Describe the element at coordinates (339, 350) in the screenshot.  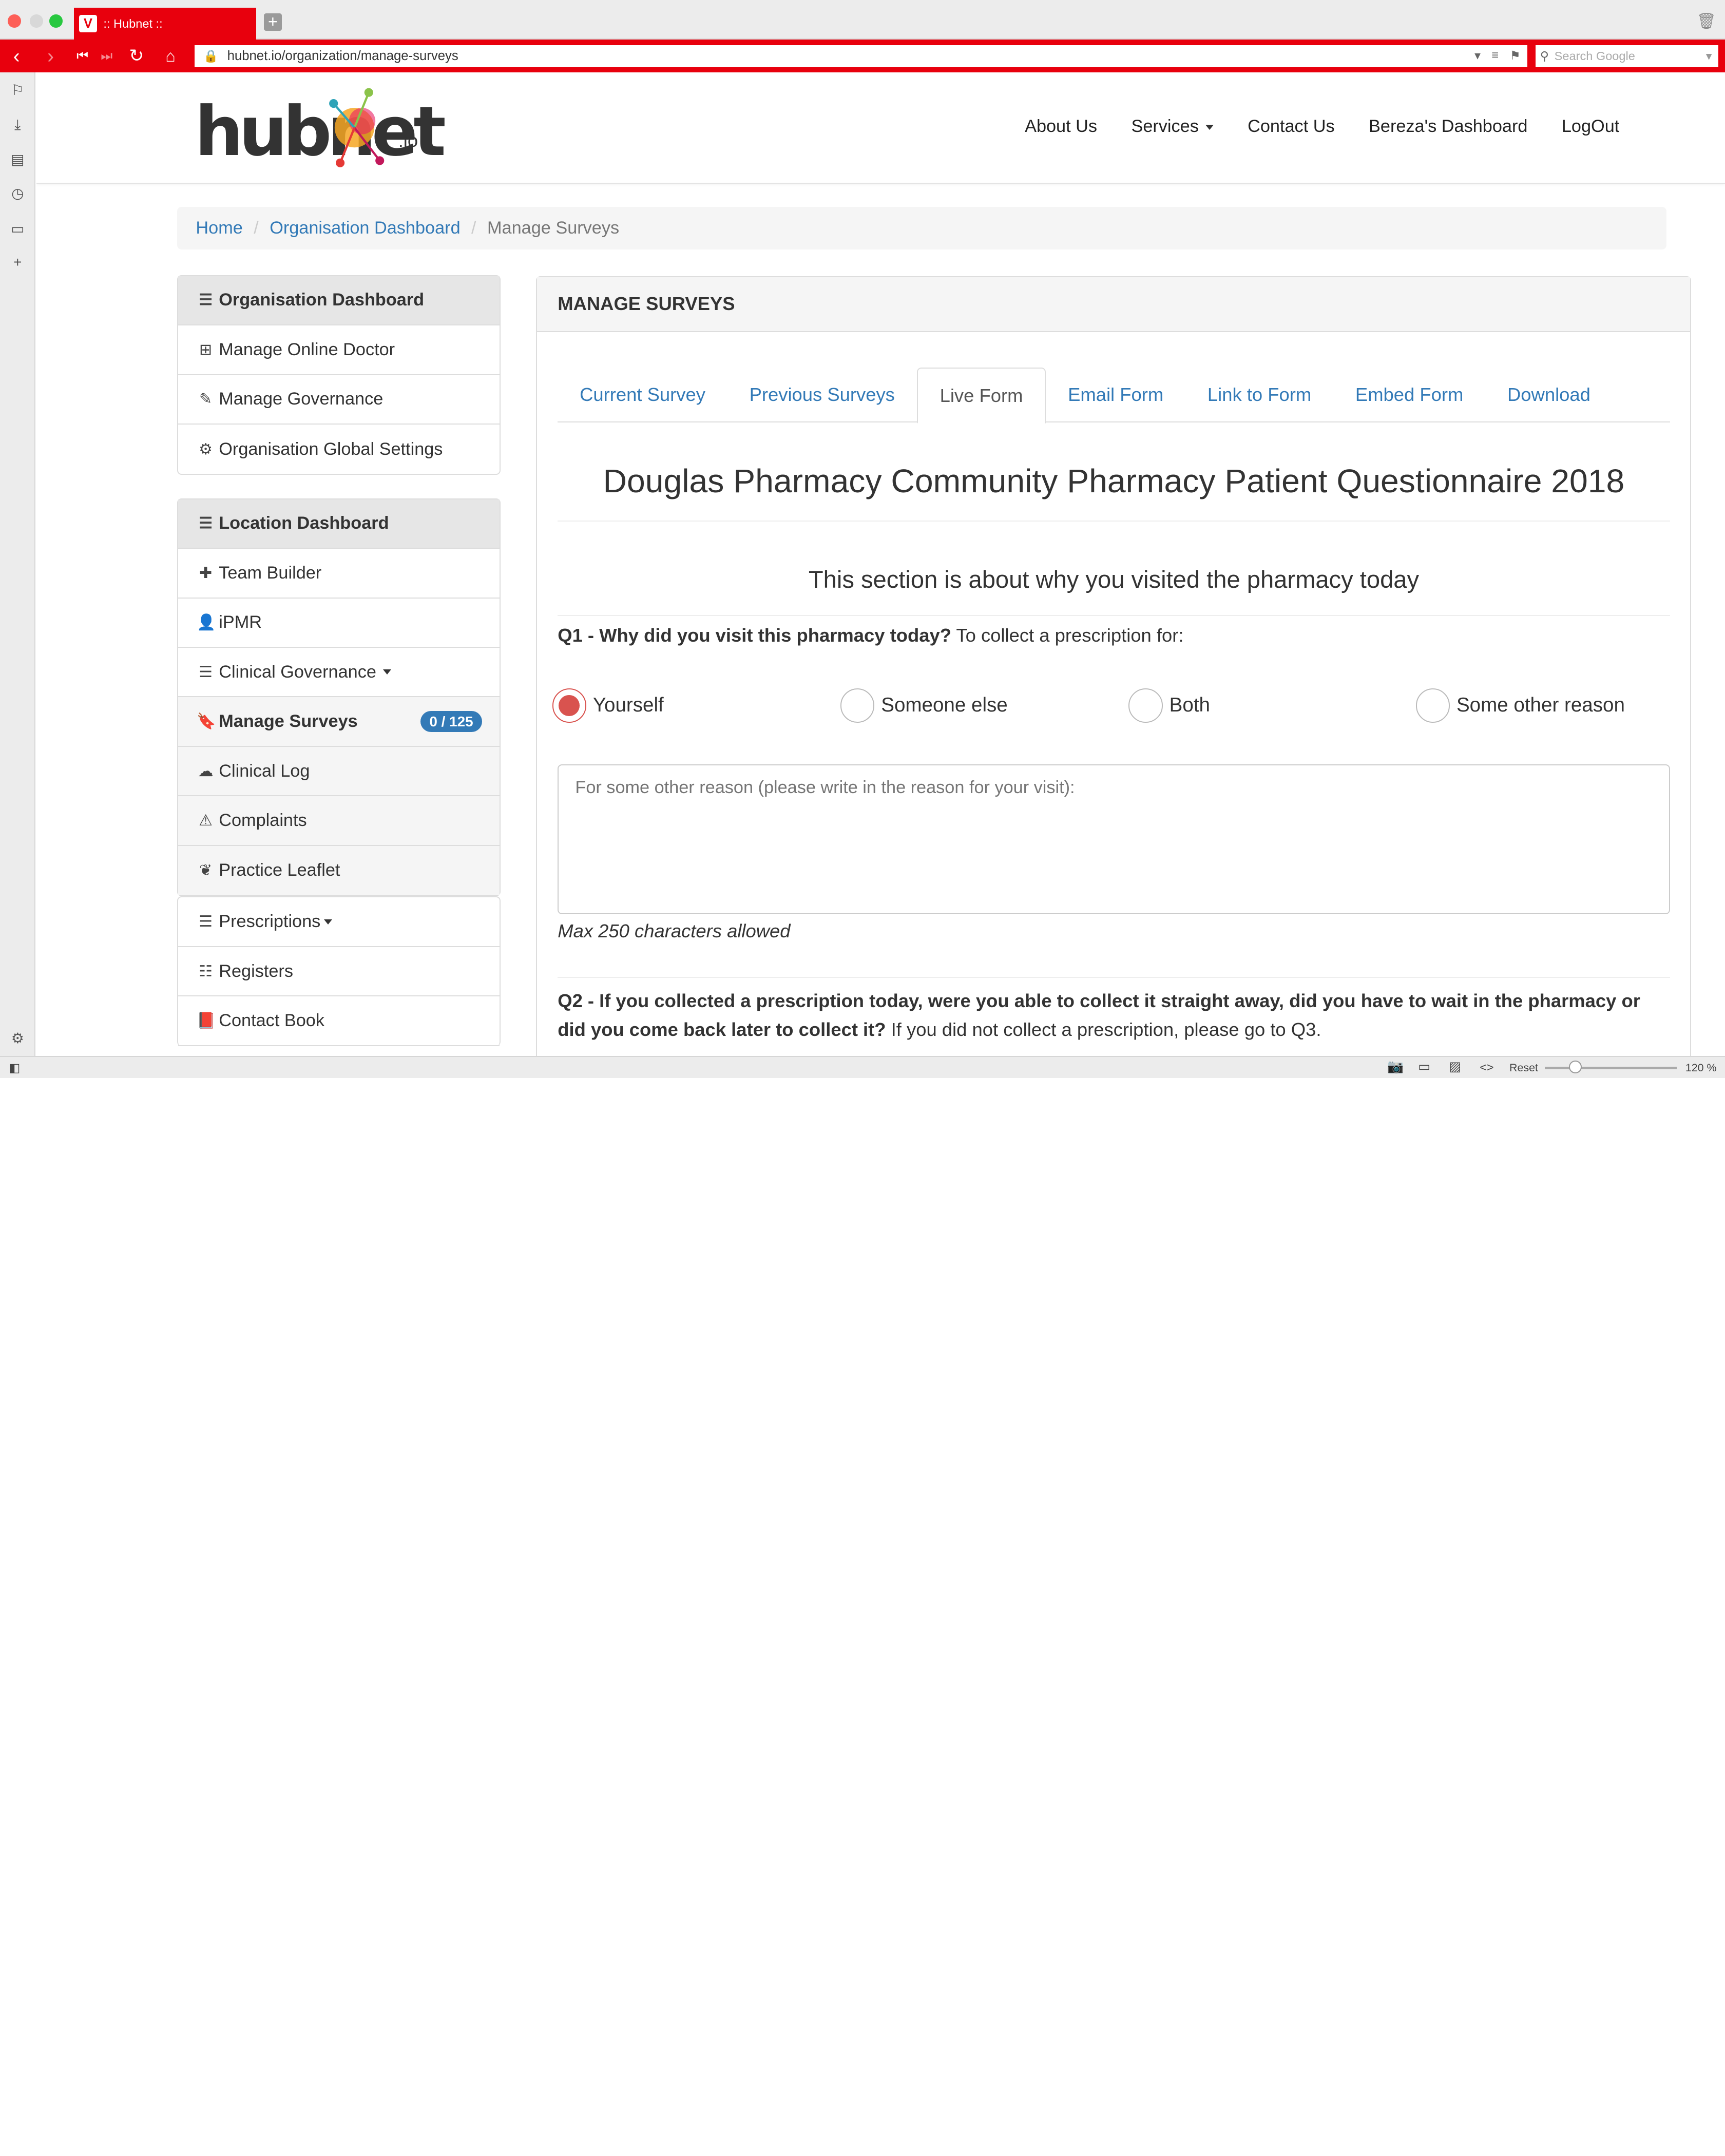
I see `sidebar-item-online-doctor: ⊞ Manage Online Doctor` at that location.